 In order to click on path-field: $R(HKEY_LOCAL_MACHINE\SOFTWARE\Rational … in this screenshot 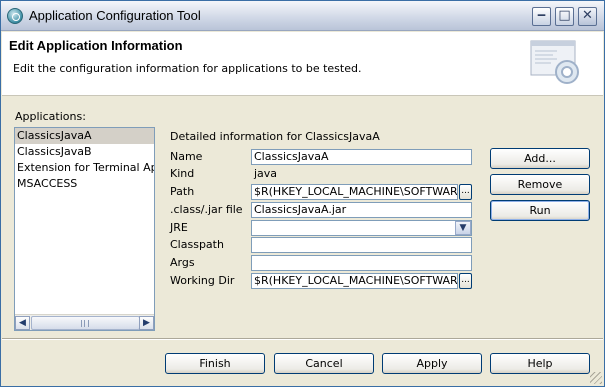, I will do `click(354, 192)`.